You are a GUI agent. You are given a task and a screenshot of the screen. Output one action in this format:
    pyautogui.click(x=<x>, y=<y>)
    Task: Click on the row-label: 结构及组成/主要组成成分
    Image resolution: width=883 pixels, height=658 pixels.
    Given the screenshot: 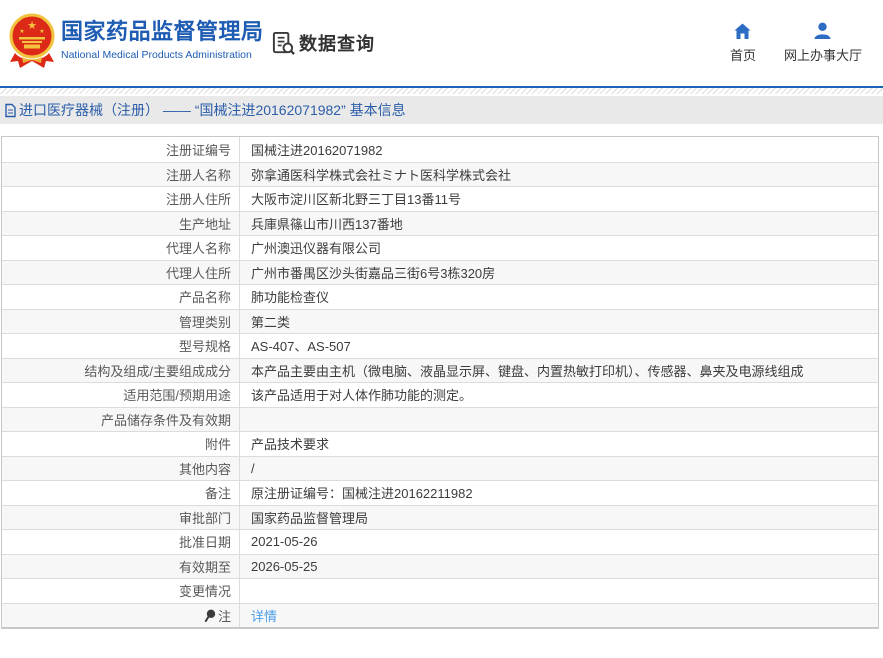 What is the action you would take?
    pyautogui.click(x=121, y=370)
    